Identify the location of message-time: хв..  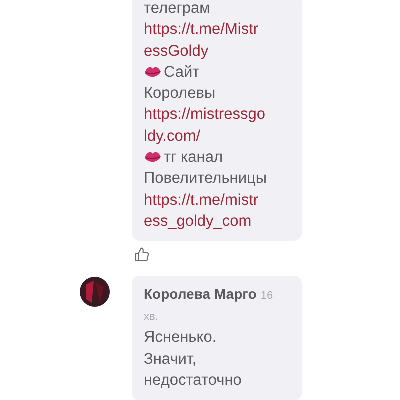
(152, 318).